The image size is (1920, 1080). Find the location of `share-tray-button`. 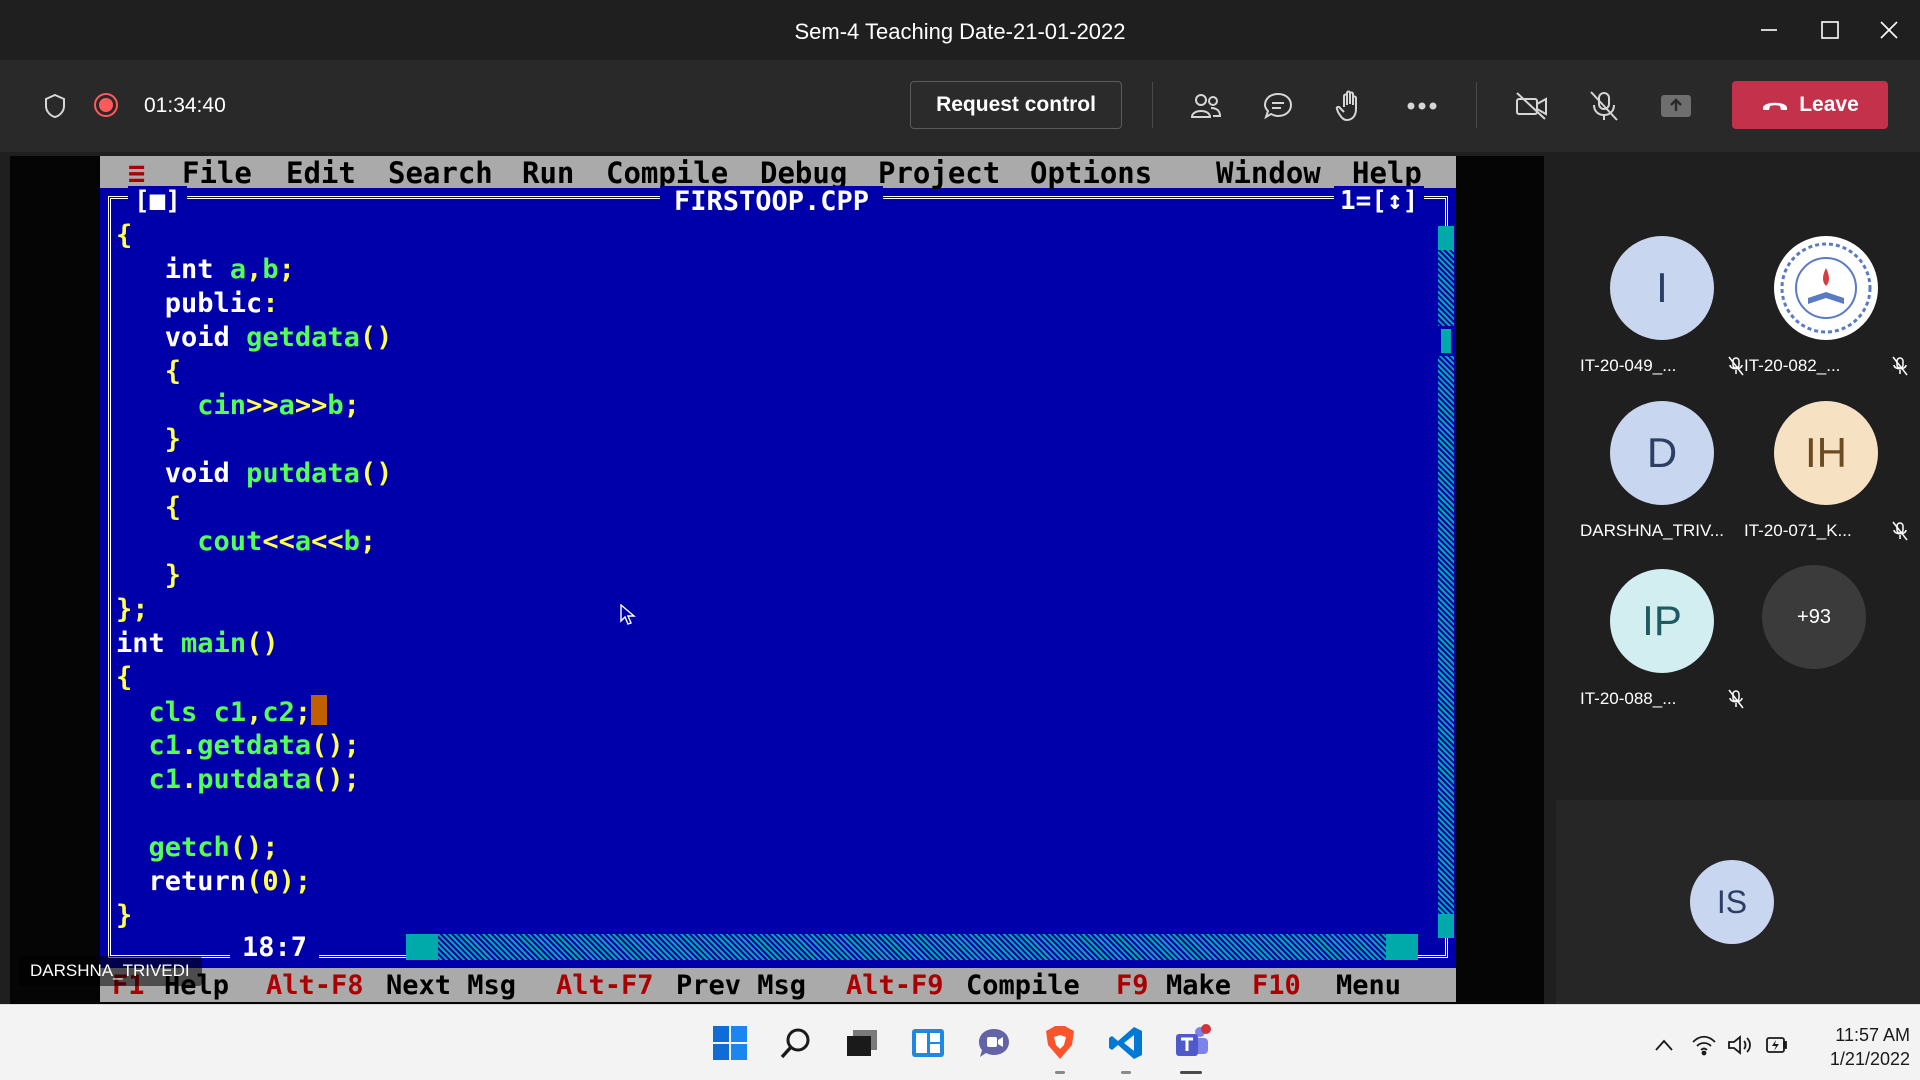

share-tray-button is located at coordinates (1676, 106).